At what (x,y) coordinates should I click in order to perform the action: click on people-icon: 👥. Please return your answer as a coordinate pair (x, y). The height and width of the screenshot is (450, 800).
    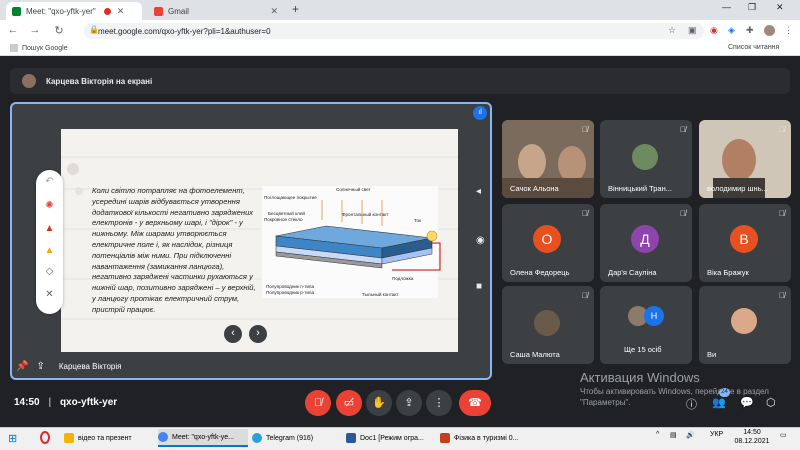
    Looking at the image, I should click on (719, 402).